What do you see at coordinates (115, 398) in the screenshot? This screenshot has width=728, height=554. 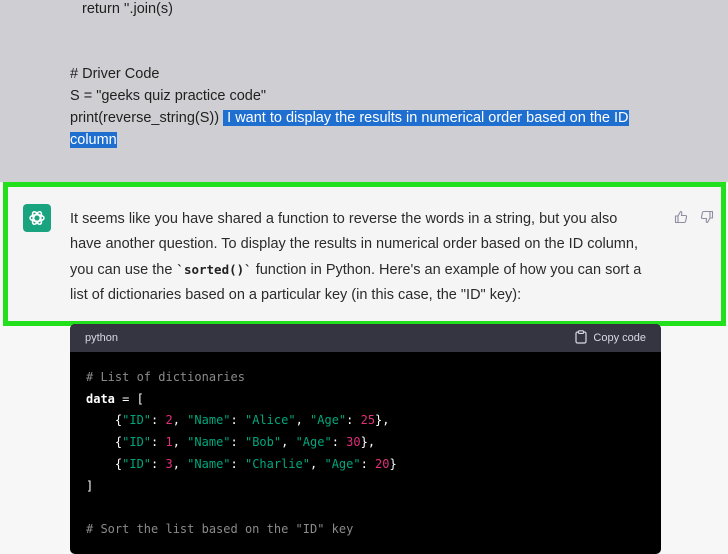 I see `code-line-data-open: data = [` at bounding box center [115, 398].